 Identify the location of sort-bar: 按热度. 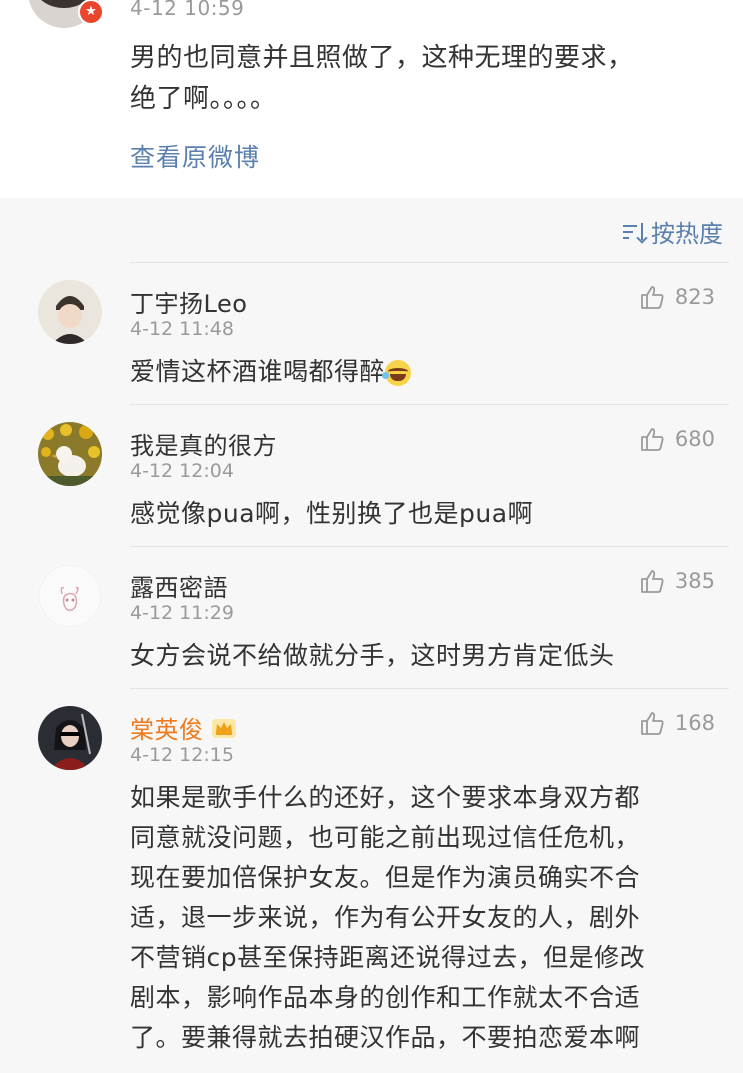
(371, 230).